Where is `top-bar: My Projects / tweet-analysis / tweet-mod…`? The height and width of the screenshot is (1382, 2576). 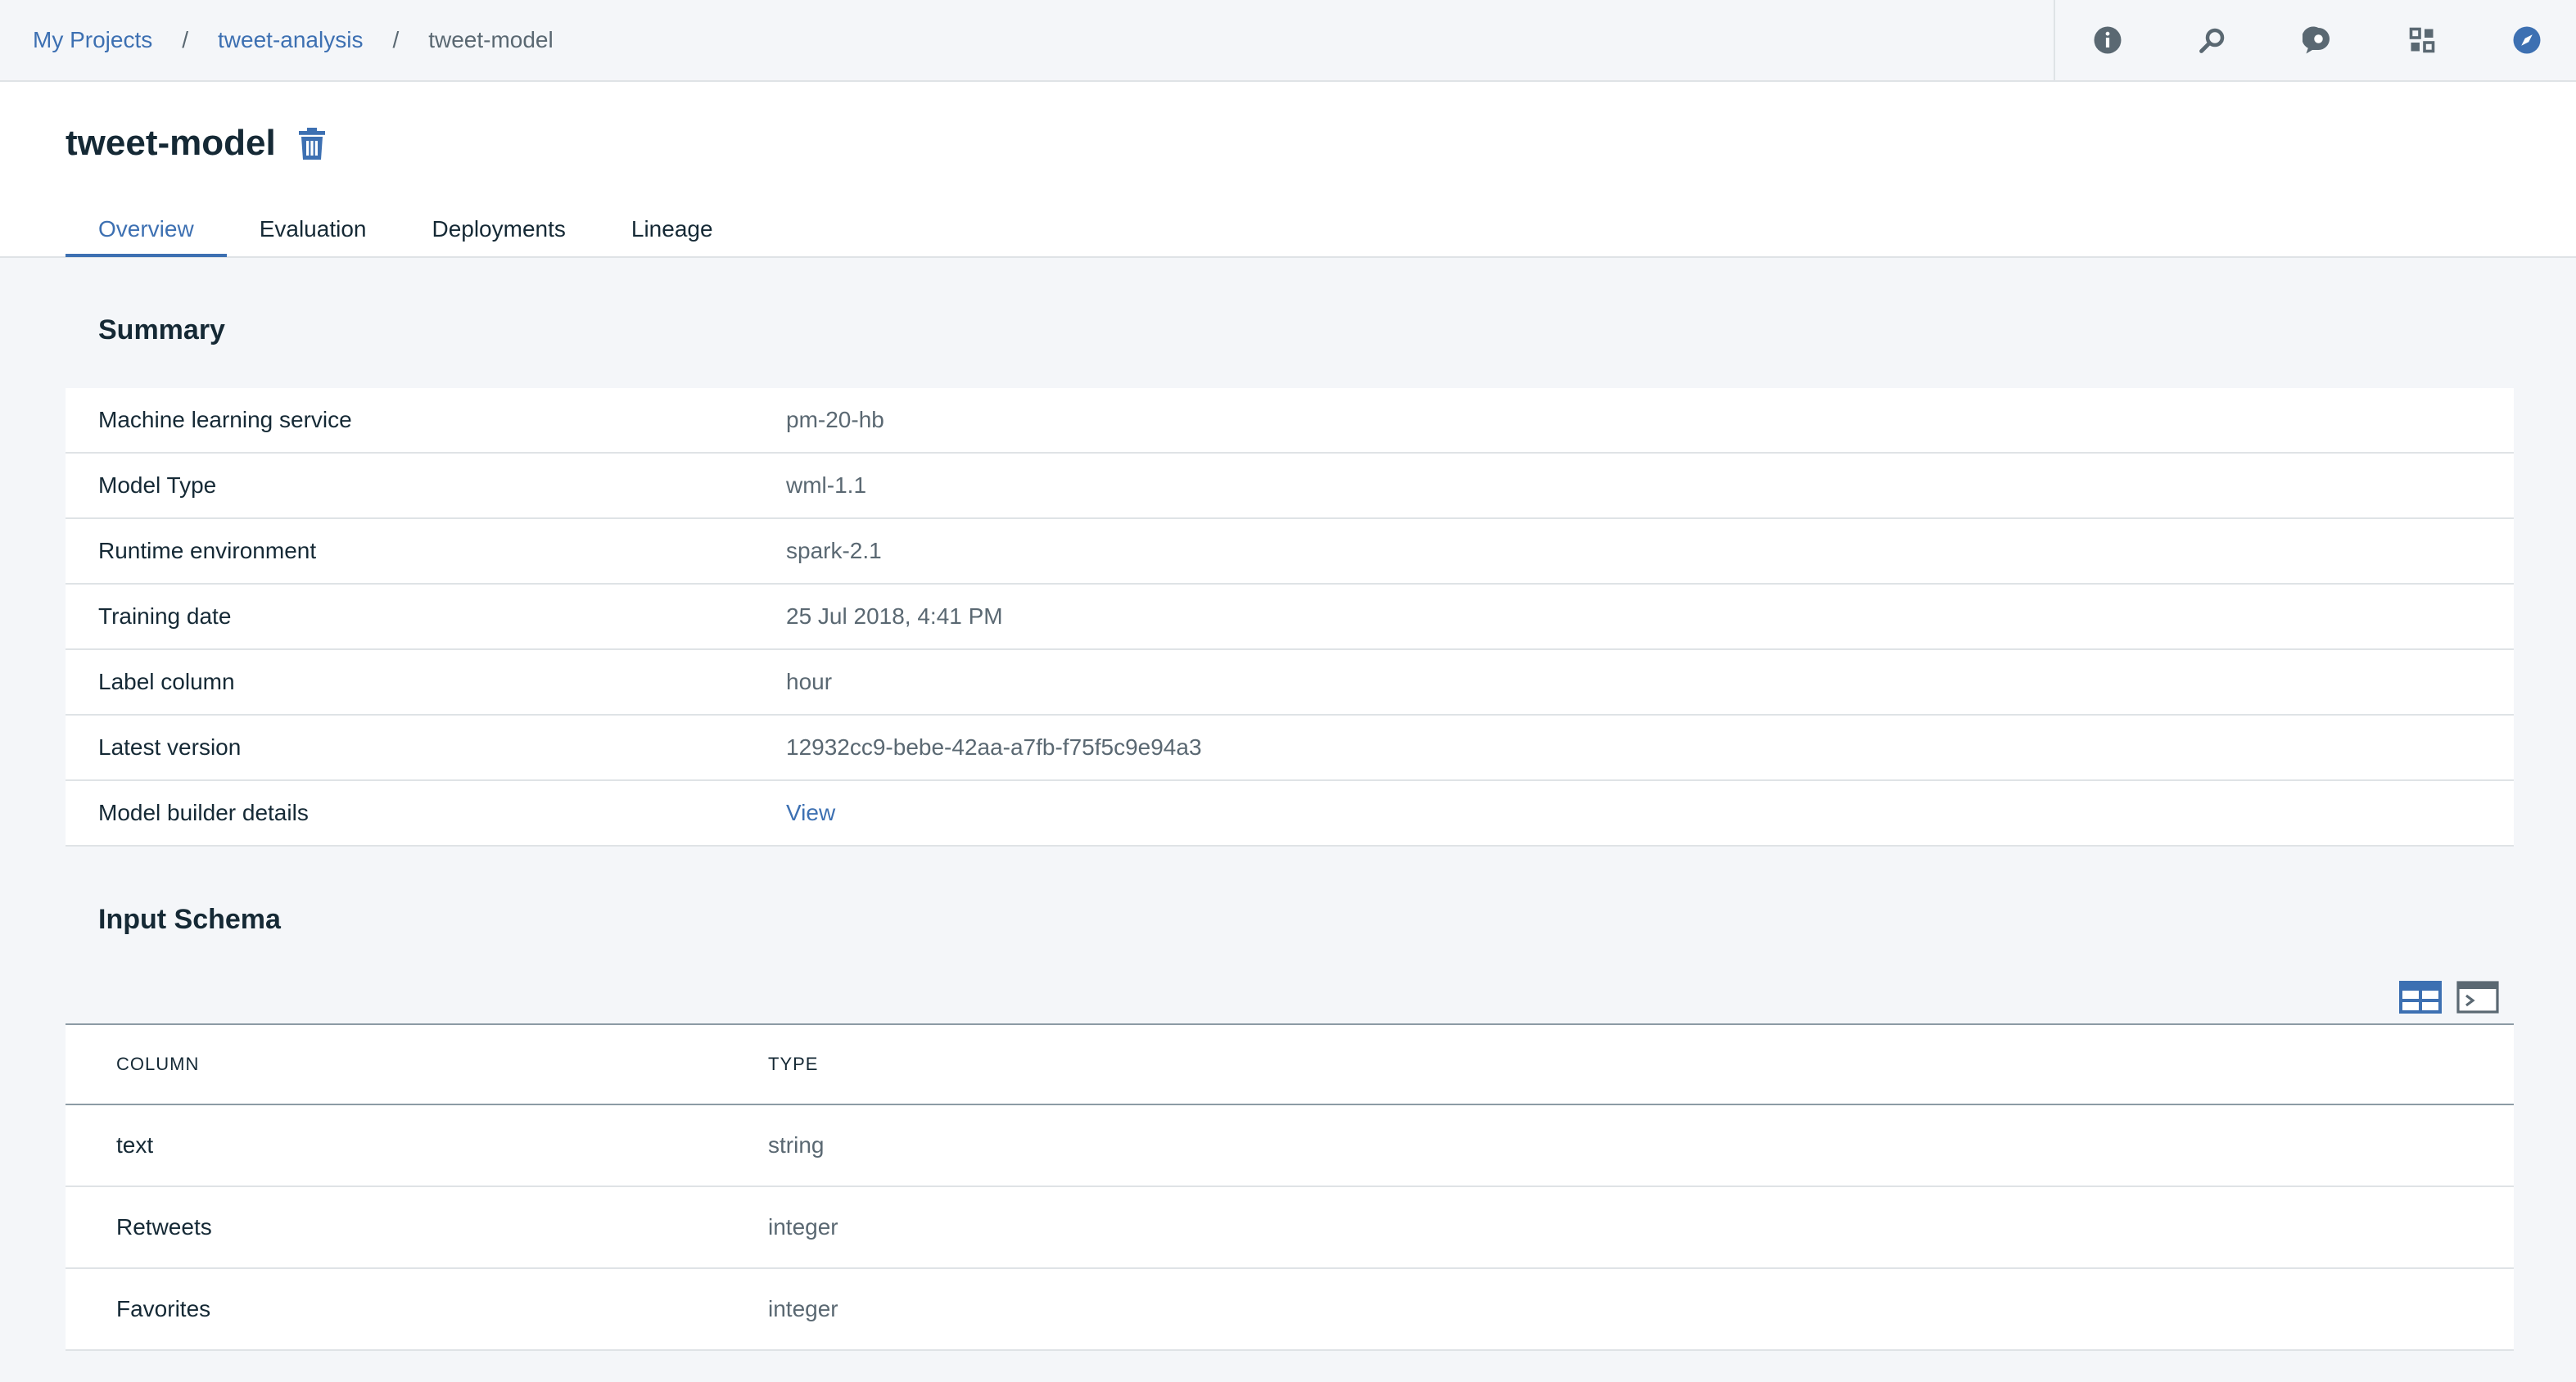 top-bar: My Projects / tweet-analysis / tweet-mod… is located at coordinates (1288, 41).